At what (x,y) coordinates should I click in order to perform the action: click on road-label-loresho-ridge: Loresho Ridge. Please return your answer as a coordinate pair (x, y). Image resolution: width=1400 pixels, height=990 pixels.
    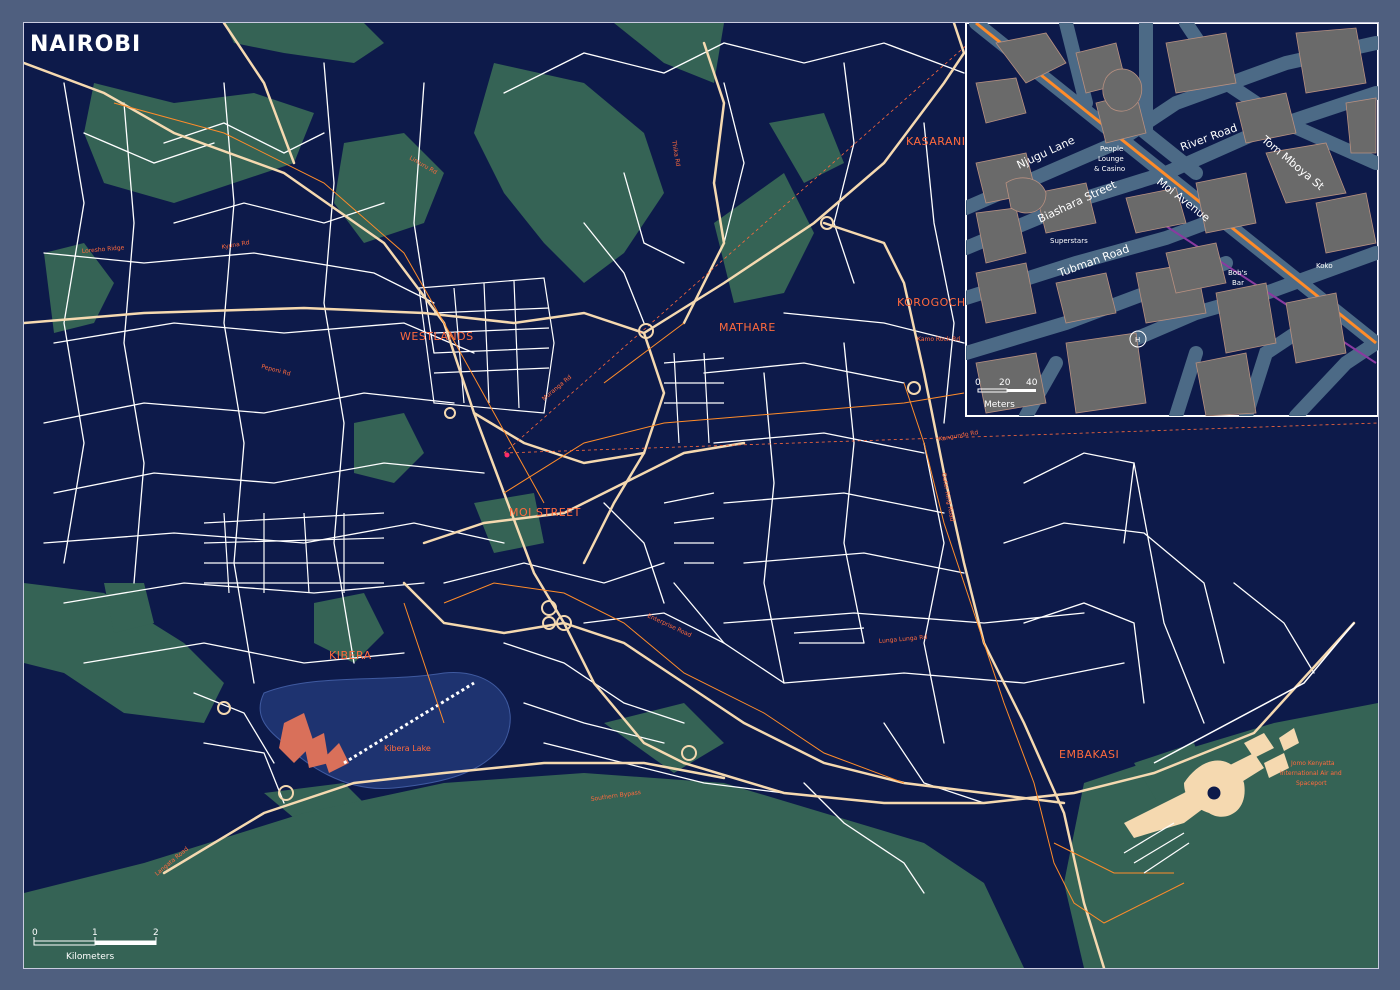
    Looking at the image, I should click on (103, 249).